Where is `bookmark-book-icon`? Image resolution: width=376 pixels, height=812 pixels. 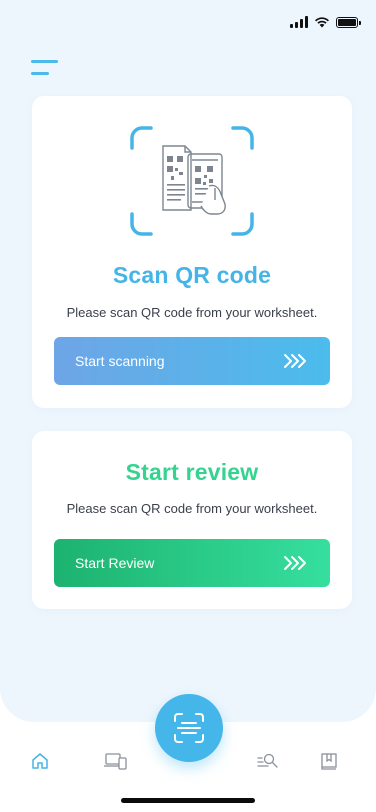 bookmark-book-icon is located at coordinates (329, 761).